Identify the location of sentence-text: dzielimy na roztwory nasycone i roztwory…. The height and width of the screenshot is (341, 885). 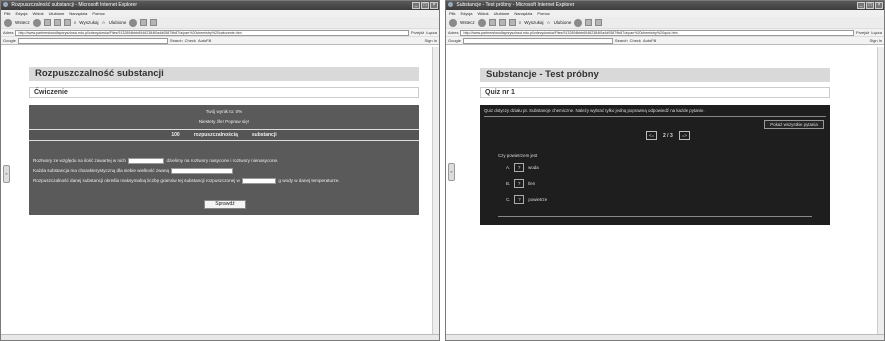
(222, 161).